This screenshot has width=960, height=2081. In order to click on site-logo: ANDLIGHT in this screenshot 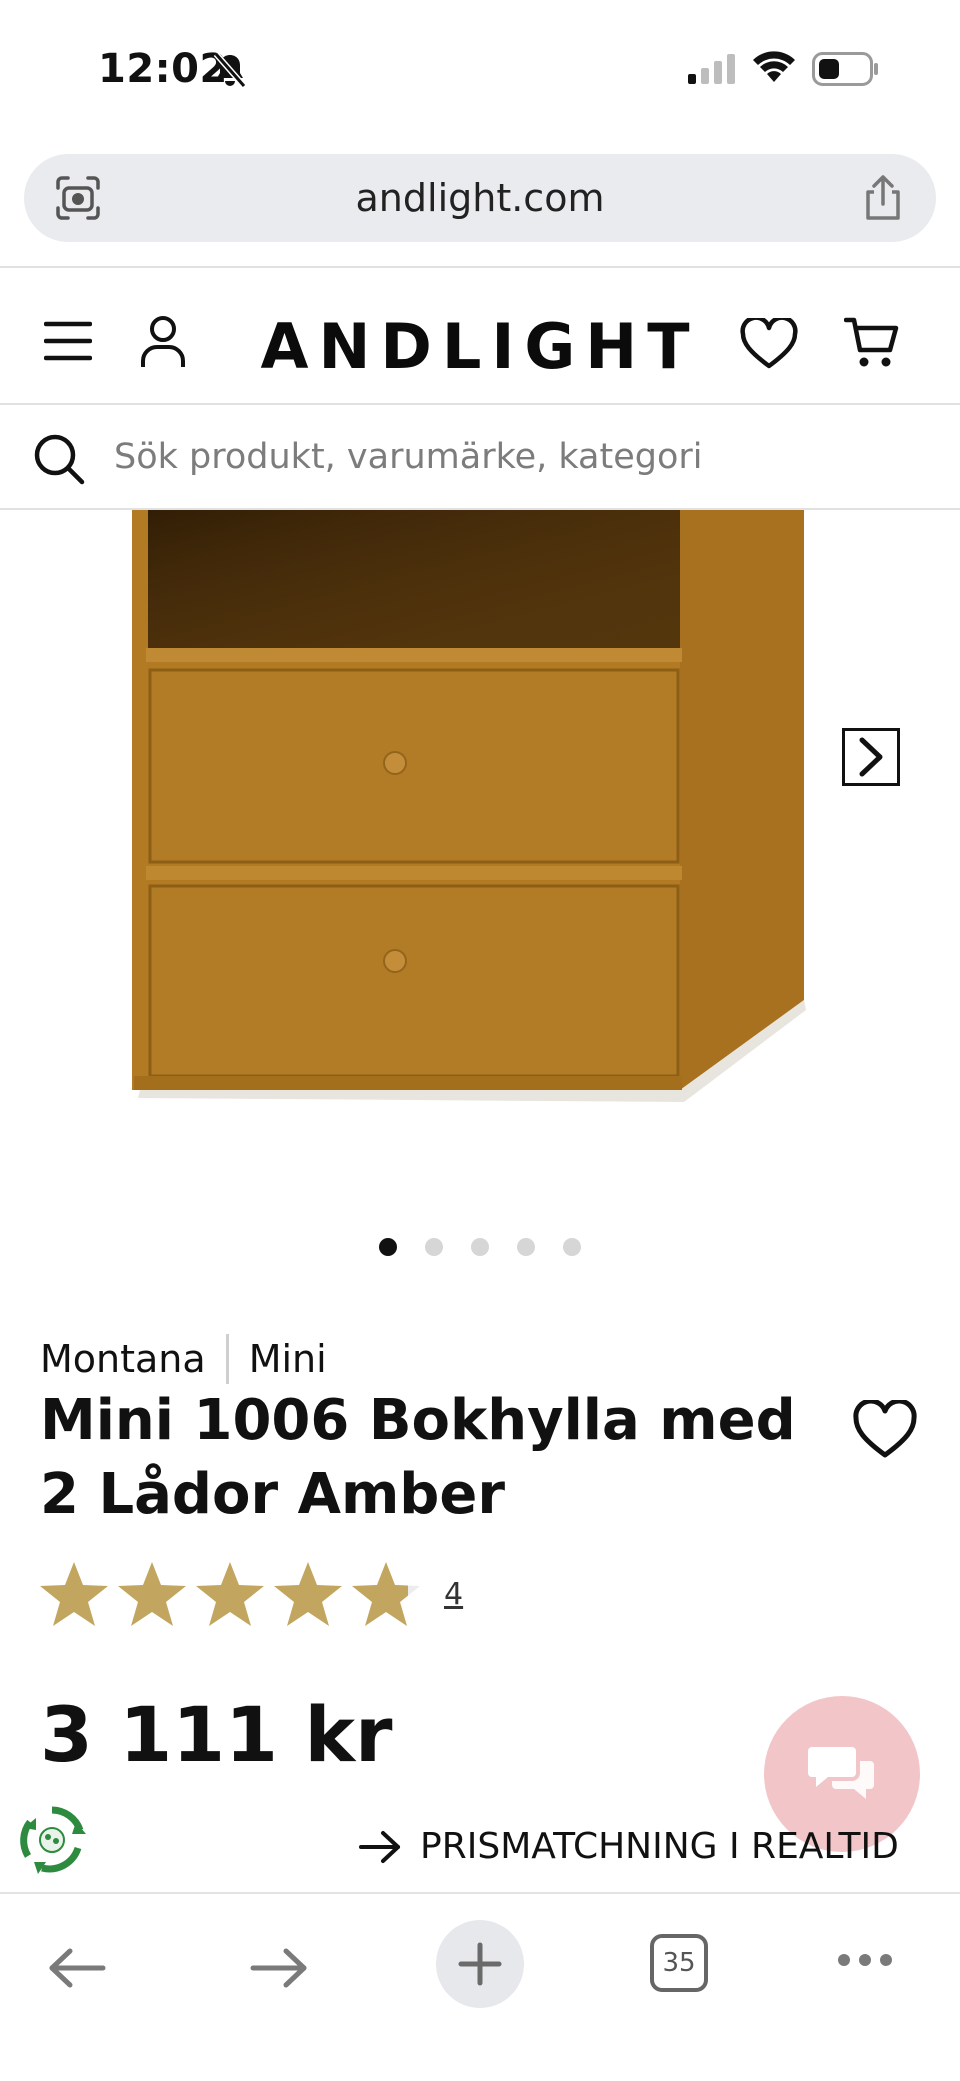, I will do `click(480, 346)`.